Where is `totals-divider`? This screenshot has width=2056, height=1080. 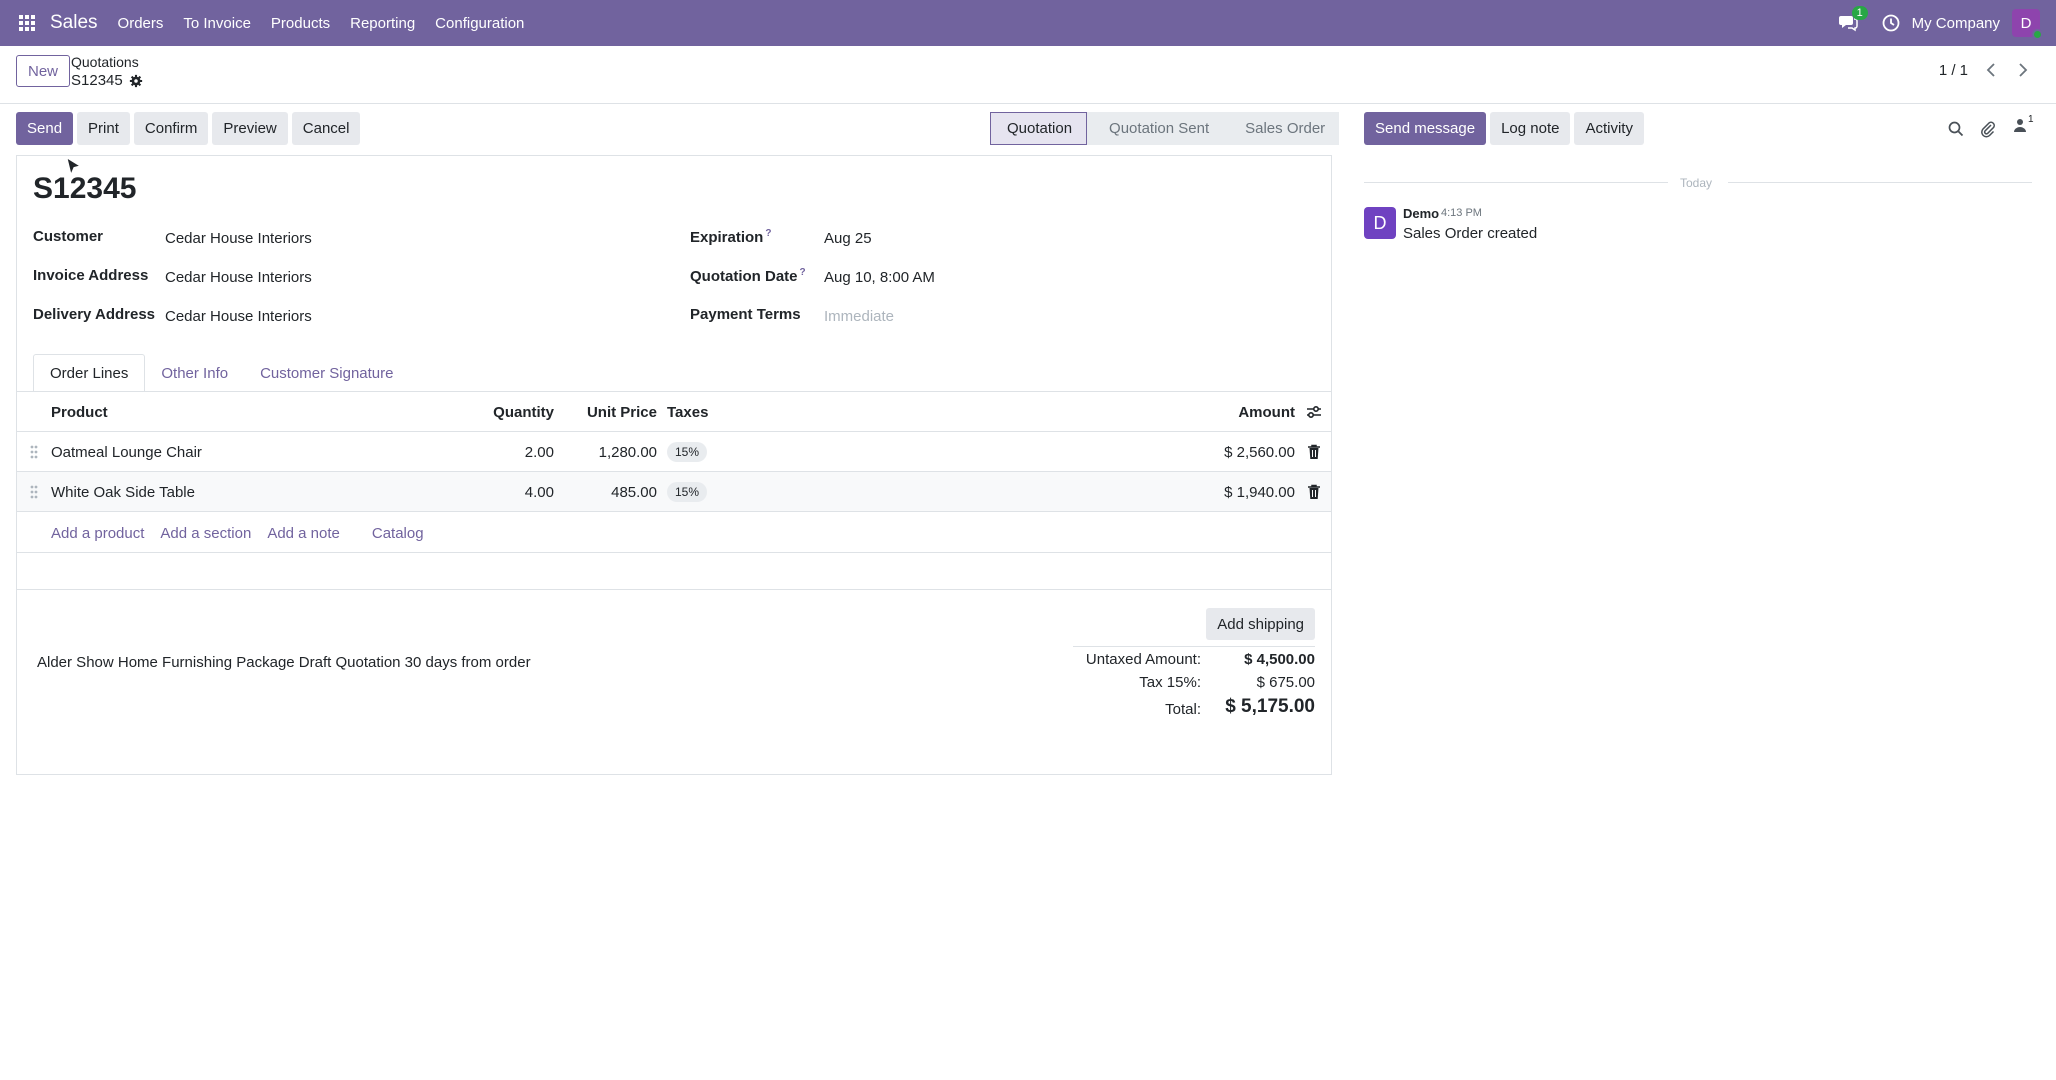
totals-divider is located at coordinates (1194, 646).